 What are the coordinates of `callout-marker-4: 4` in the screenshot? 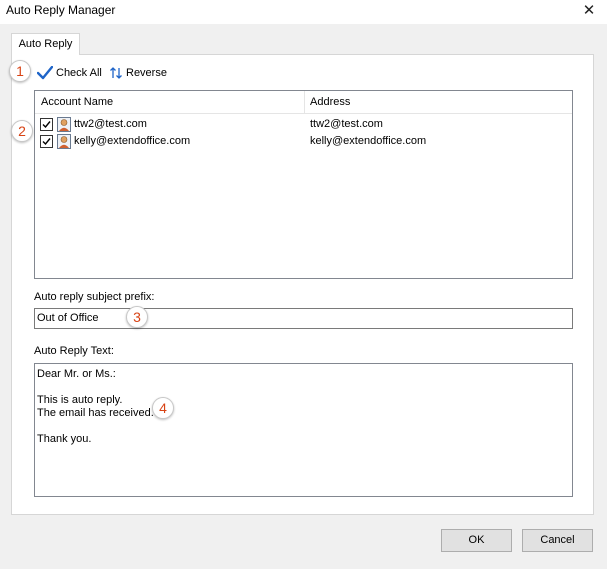 It's located at (163, 408).